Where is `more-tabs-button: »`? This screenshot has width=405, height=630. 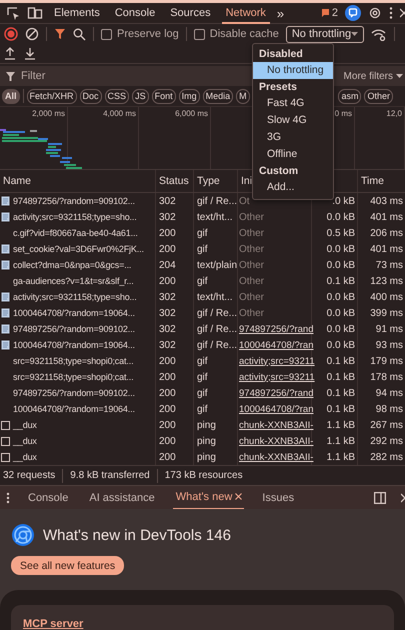 more-tabs-button: » is located at coordinates (280, 13).